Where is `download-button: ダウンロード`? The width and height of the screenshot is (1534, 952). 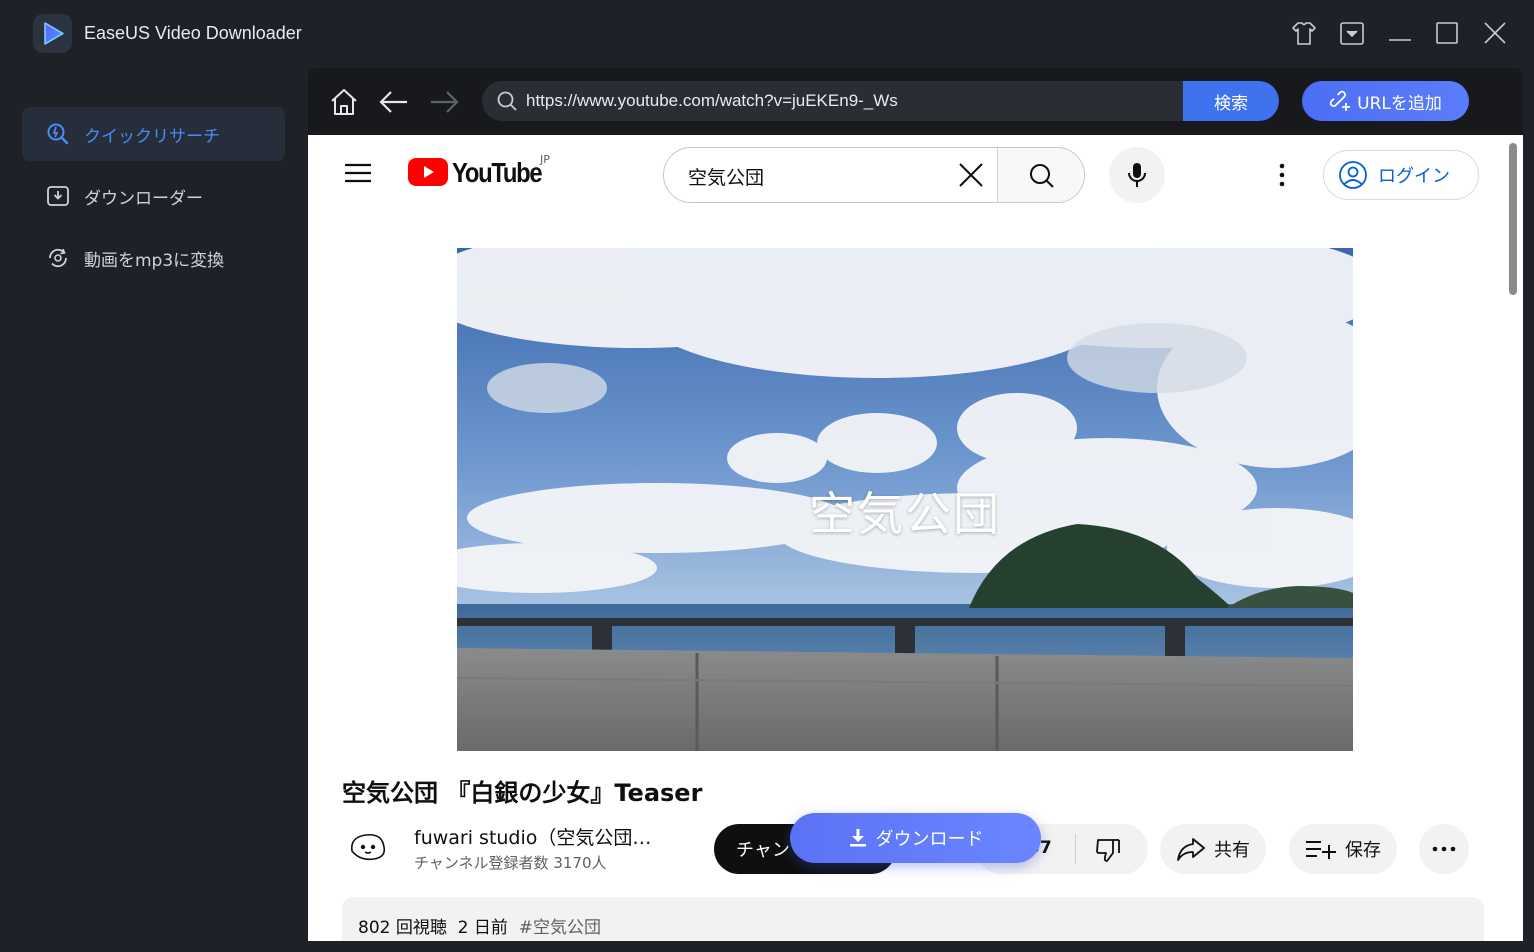 download-button: ダウンロード is located at coordinates (915, 838).